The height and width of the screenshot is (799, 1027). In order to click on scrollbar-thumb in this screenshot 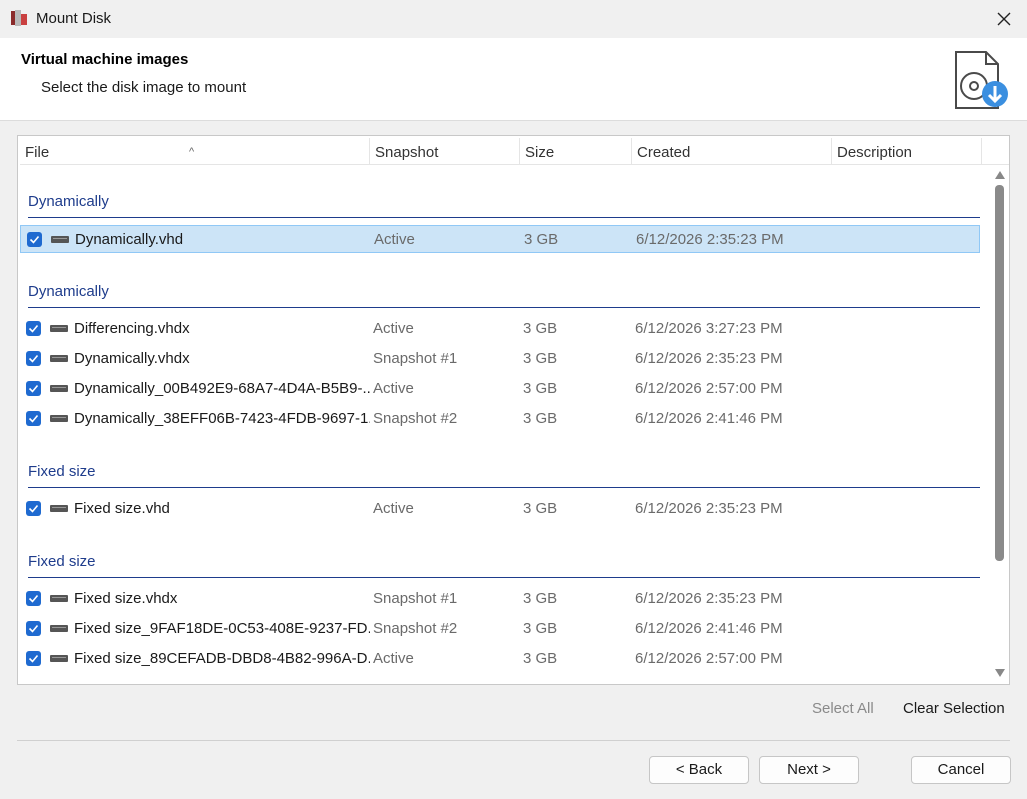, I will do `click(999, 373)`.